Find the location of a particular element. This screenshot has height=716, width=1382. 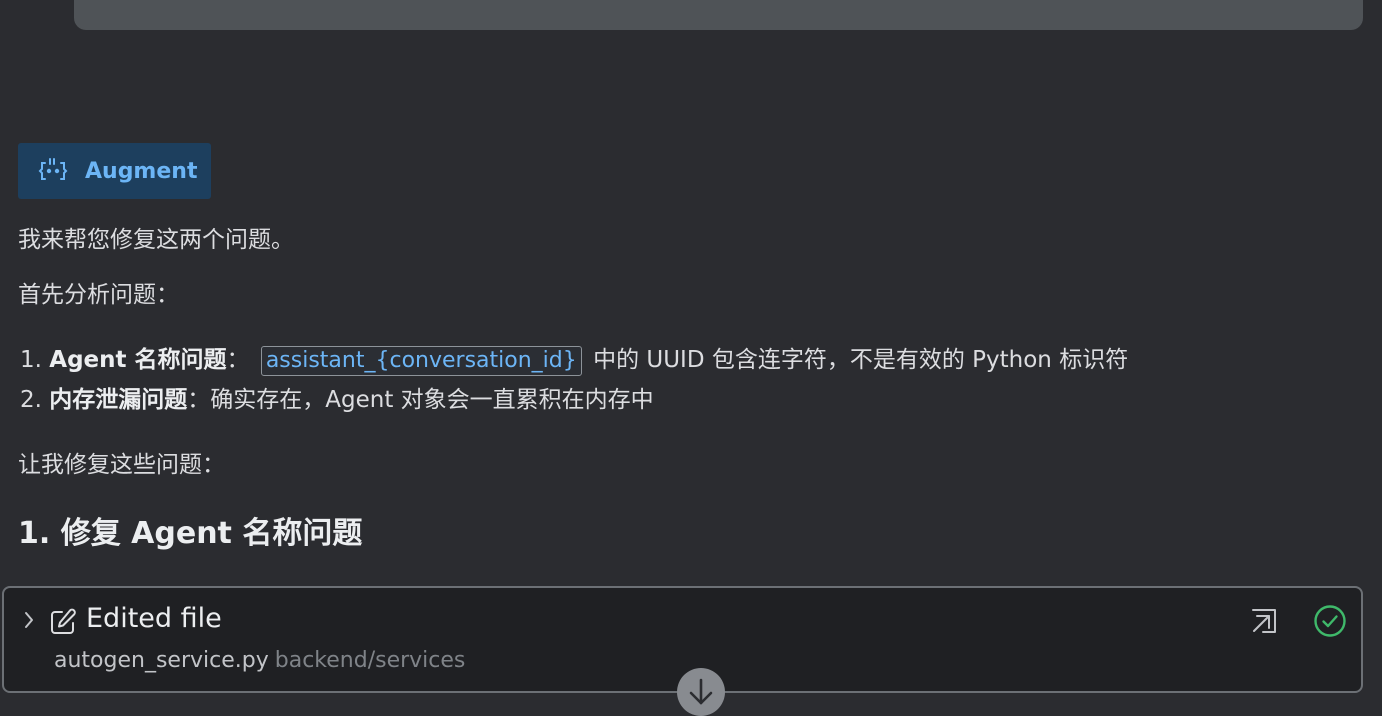

open-external-icon is located at coordinates (1264, 621).